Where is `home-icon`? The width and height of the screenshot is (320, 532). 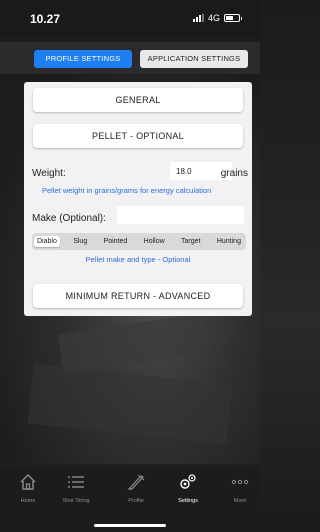 home-icon is located at coordinates (28, 484).